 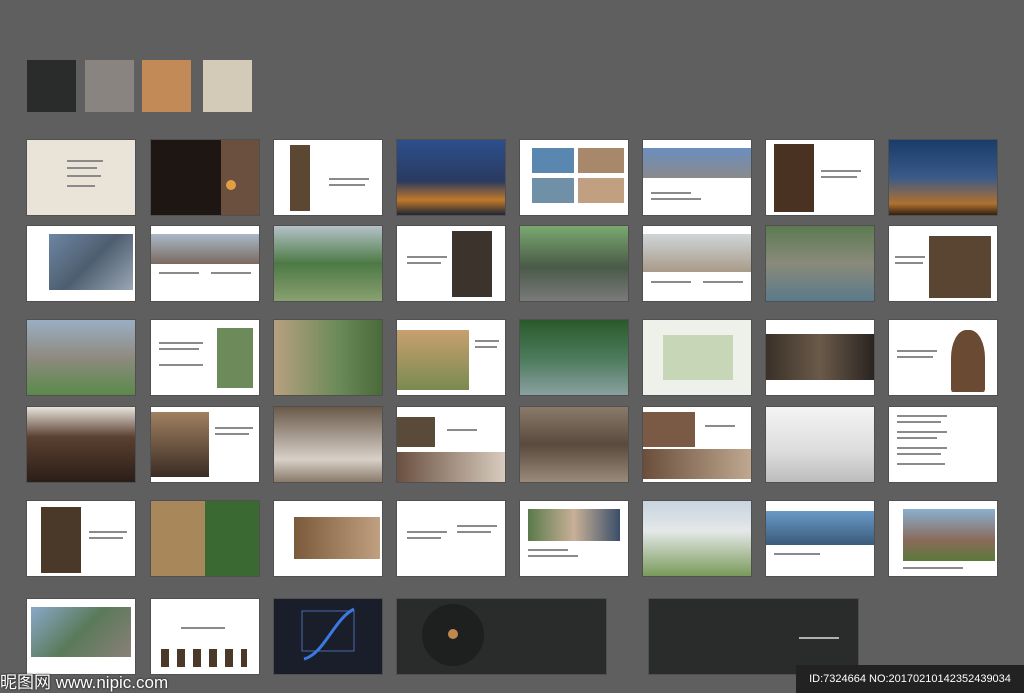 I want to click on palette-swatch-black, so click(x=51, y=86).